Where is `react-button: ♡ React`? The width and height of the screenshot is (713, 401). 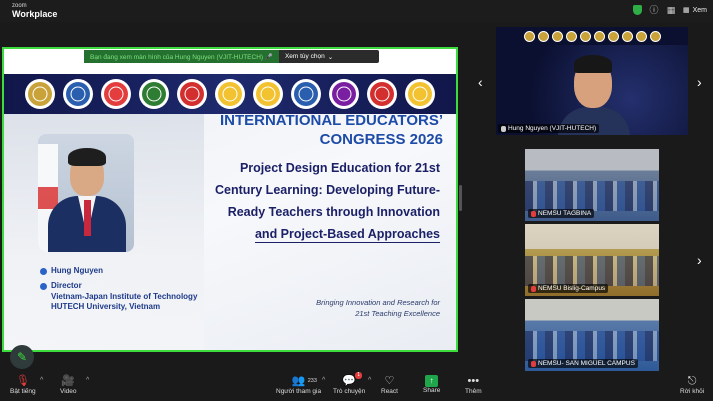 react-button: ♡ React is located at coordinates (389, 384).